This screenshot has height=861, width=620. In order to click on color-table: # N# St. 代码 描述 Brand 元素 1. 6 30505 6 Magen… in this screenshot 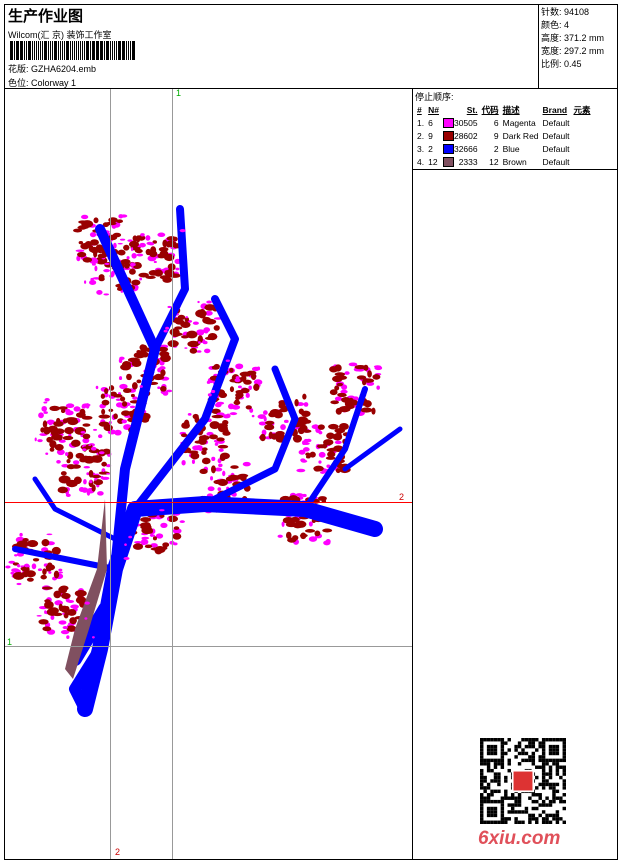, I will do `click(503, 135)`.